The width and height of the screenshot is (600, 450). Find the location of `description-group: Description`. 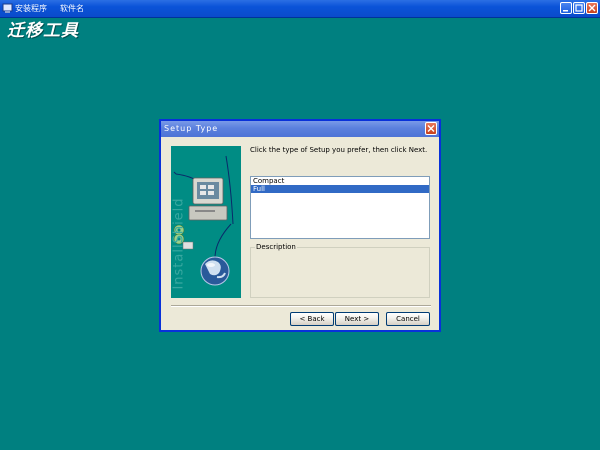

description-group: Description is located at coordinates (340, 270).